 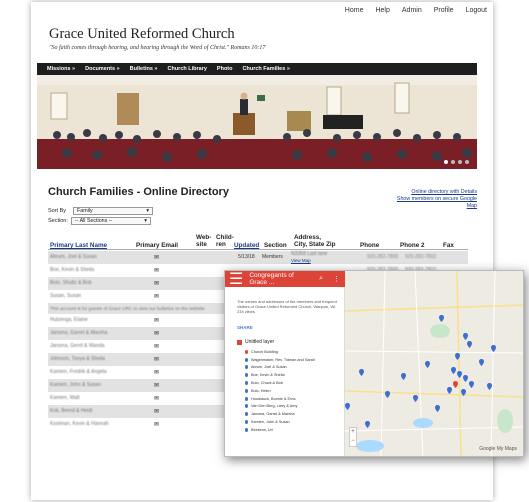 I want to click on sort-select: Family ▾, so click(x=113, y=211).